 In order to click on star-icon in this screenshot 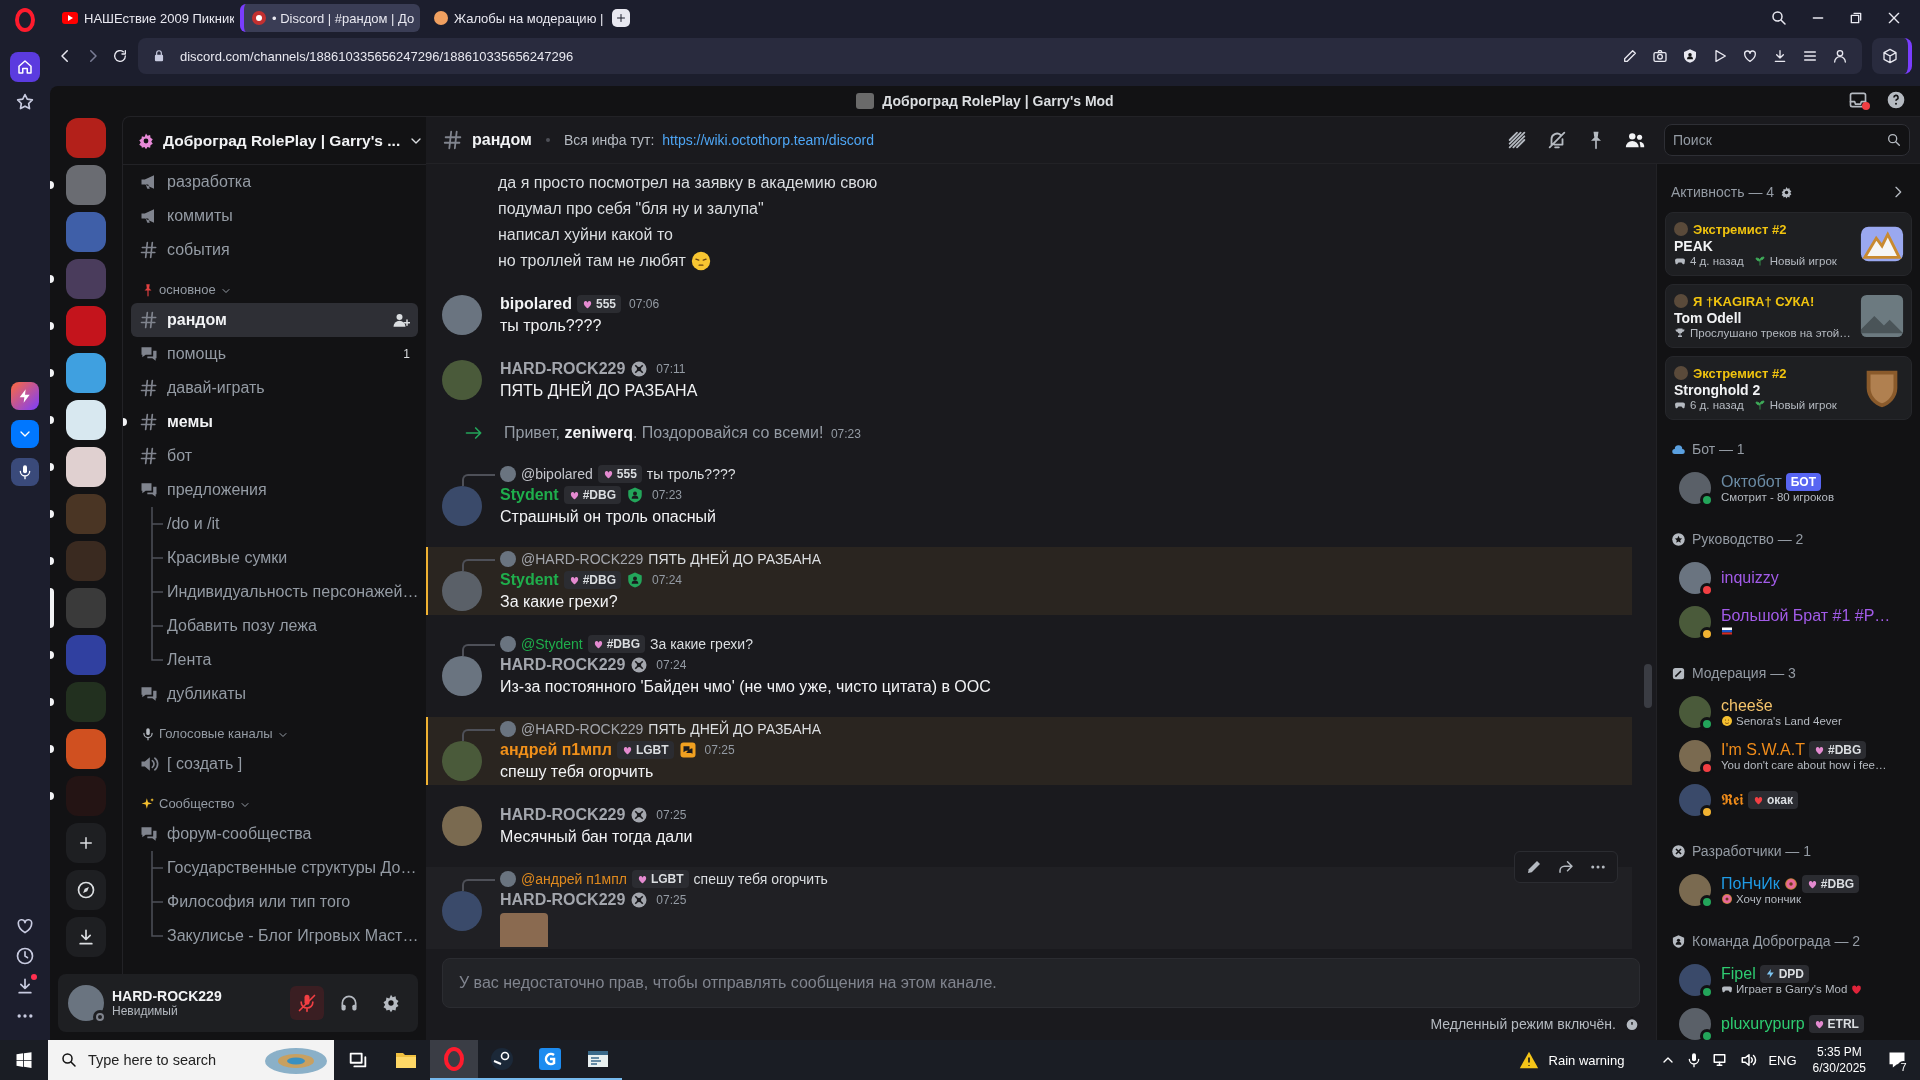, I will do `click(25, 102)`.